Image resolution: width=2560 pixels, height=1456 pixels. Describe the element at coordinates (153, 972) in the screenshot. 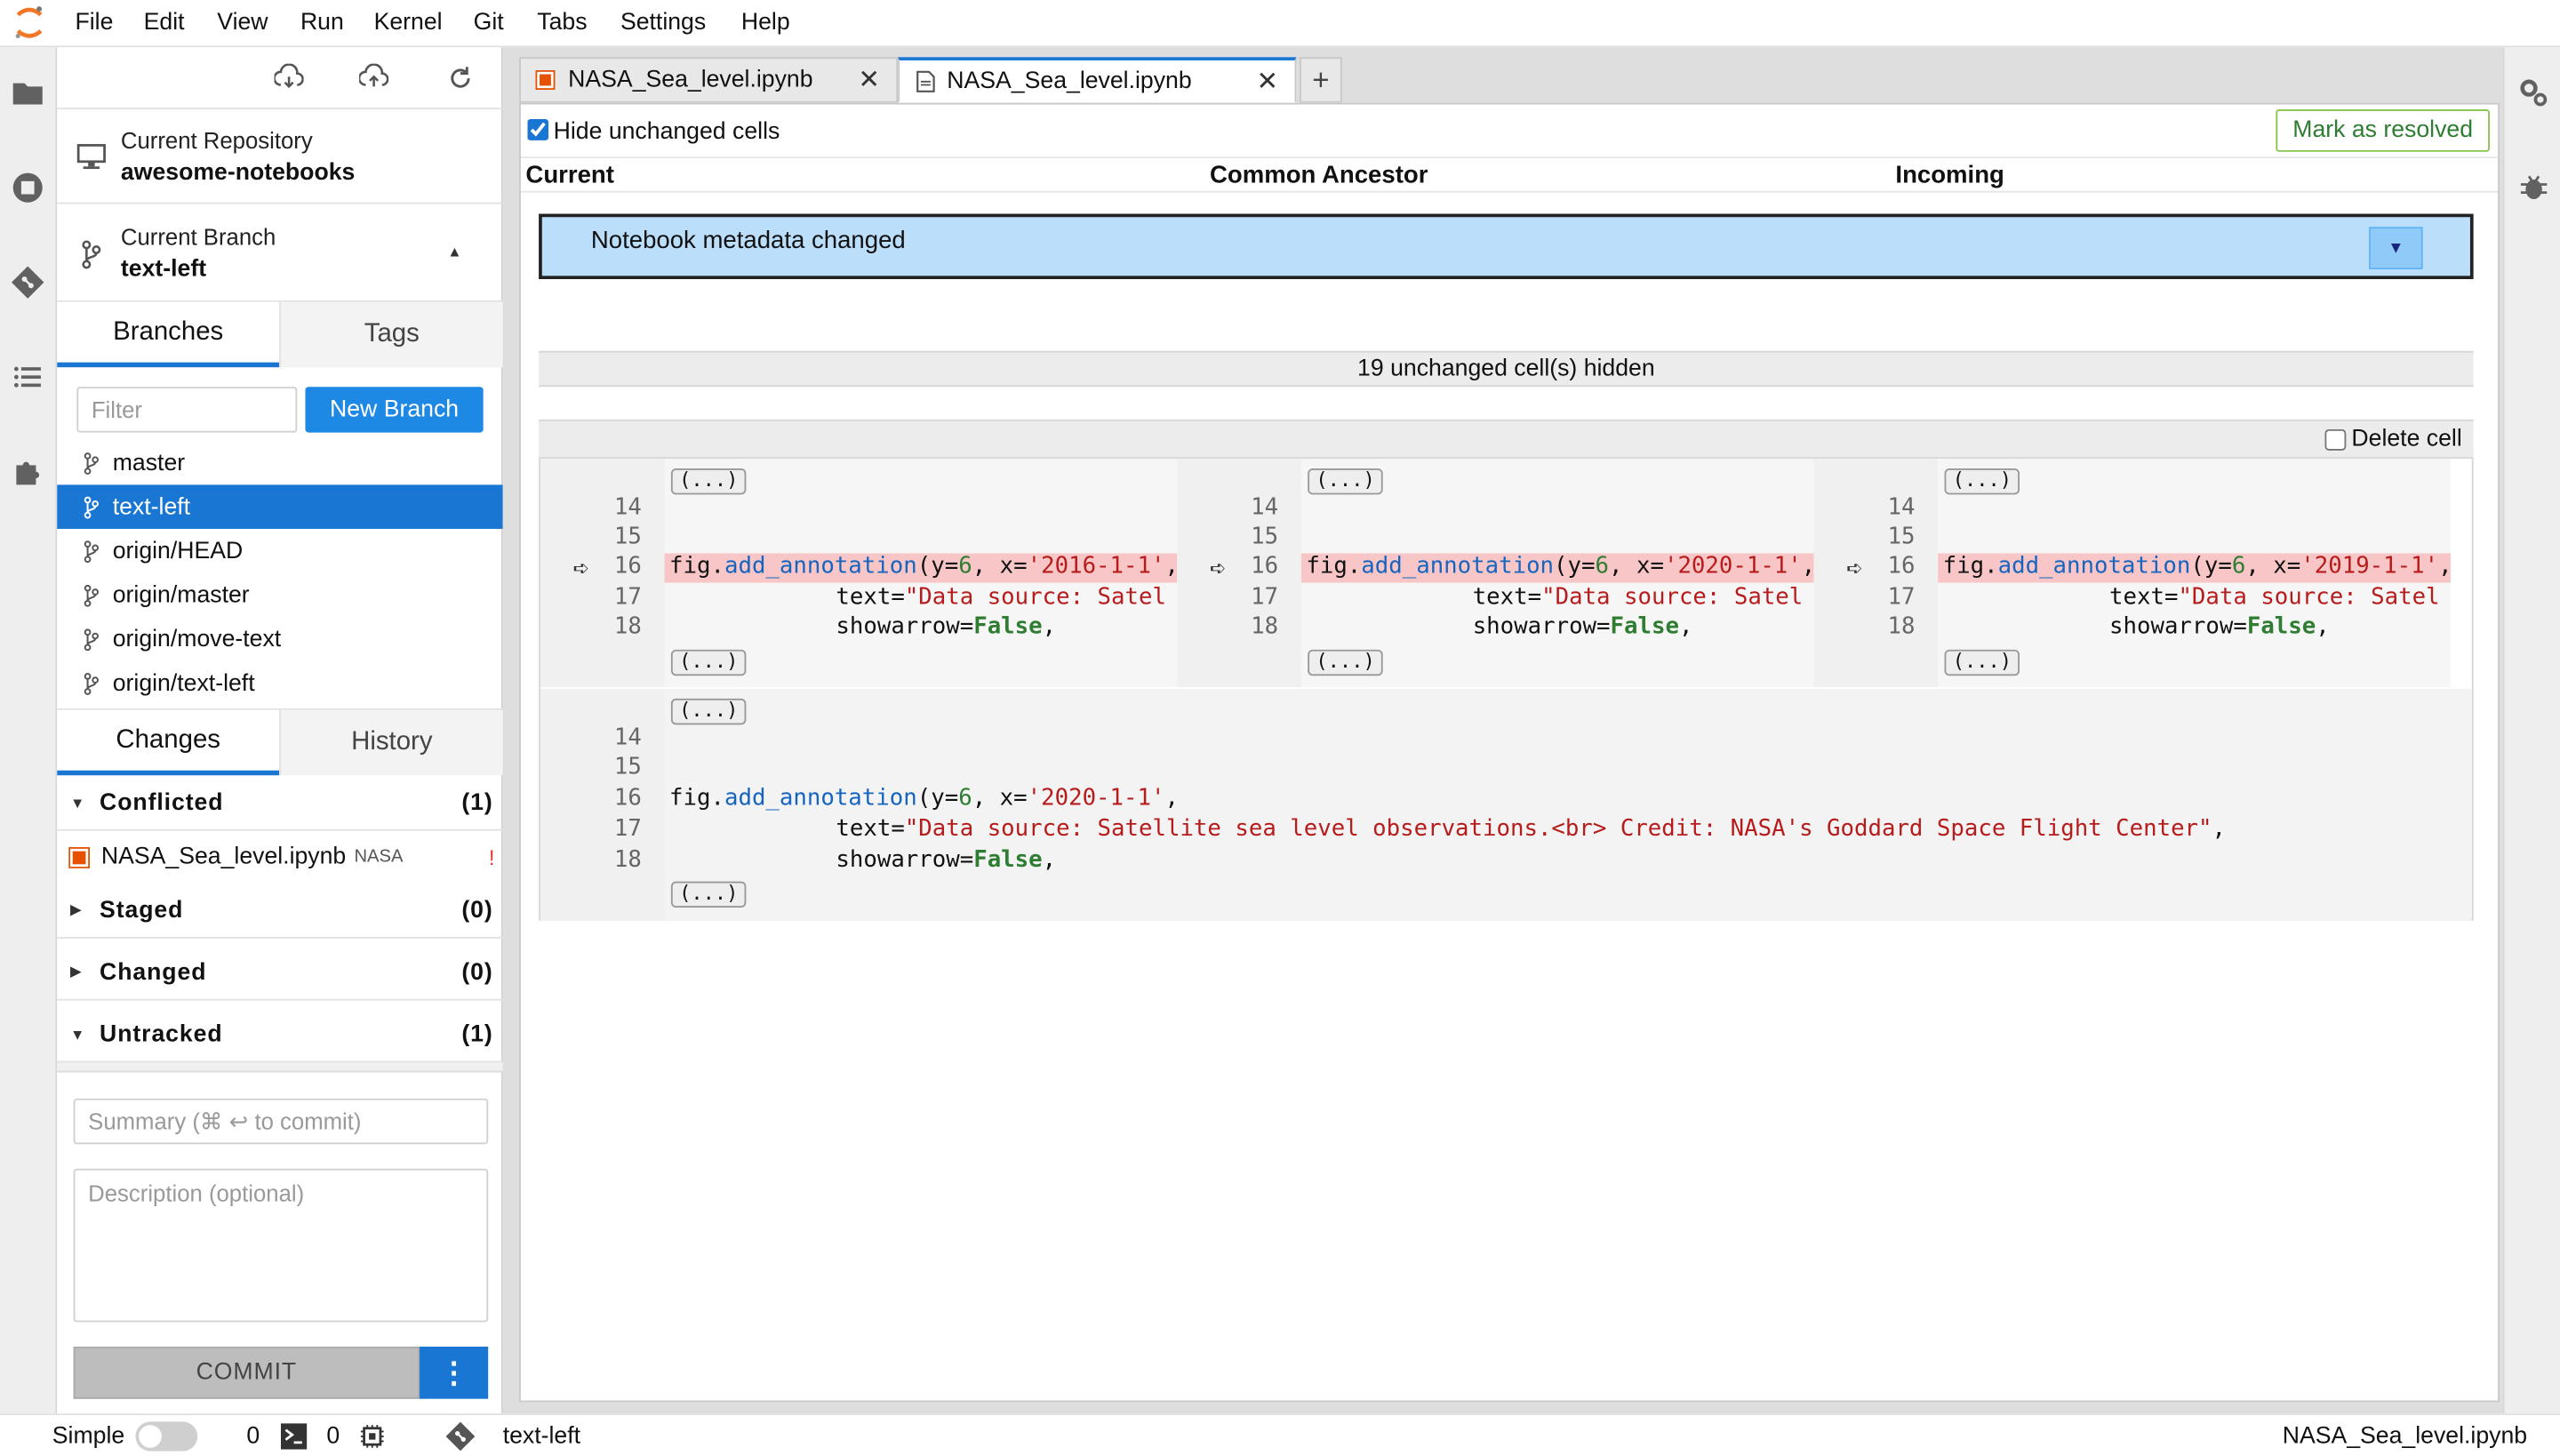

I see `section-changed-label: Changed` at that location.